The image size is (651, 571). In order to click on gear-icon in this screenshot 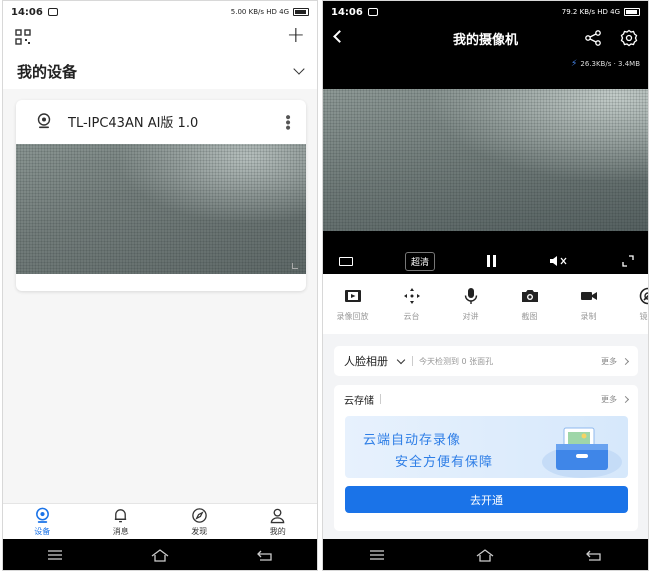, I will do `click(629, 38)`.